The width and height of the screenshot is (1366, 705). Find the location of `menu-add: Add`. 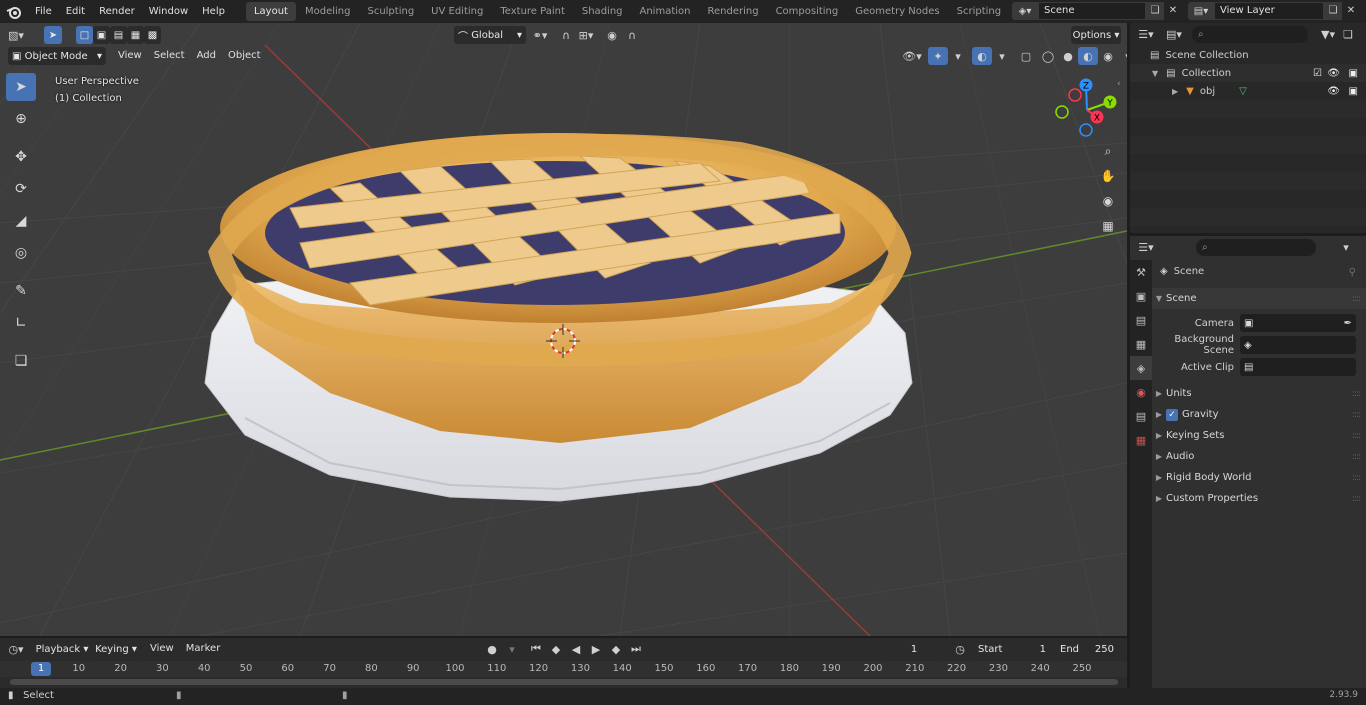

menu-add: Add is located at coordinates (206, 56).